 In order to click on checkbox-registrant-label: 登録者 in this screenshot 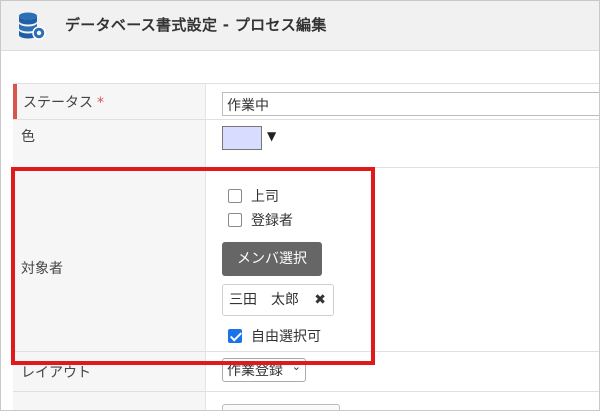, I will do `click(272, 221)`.